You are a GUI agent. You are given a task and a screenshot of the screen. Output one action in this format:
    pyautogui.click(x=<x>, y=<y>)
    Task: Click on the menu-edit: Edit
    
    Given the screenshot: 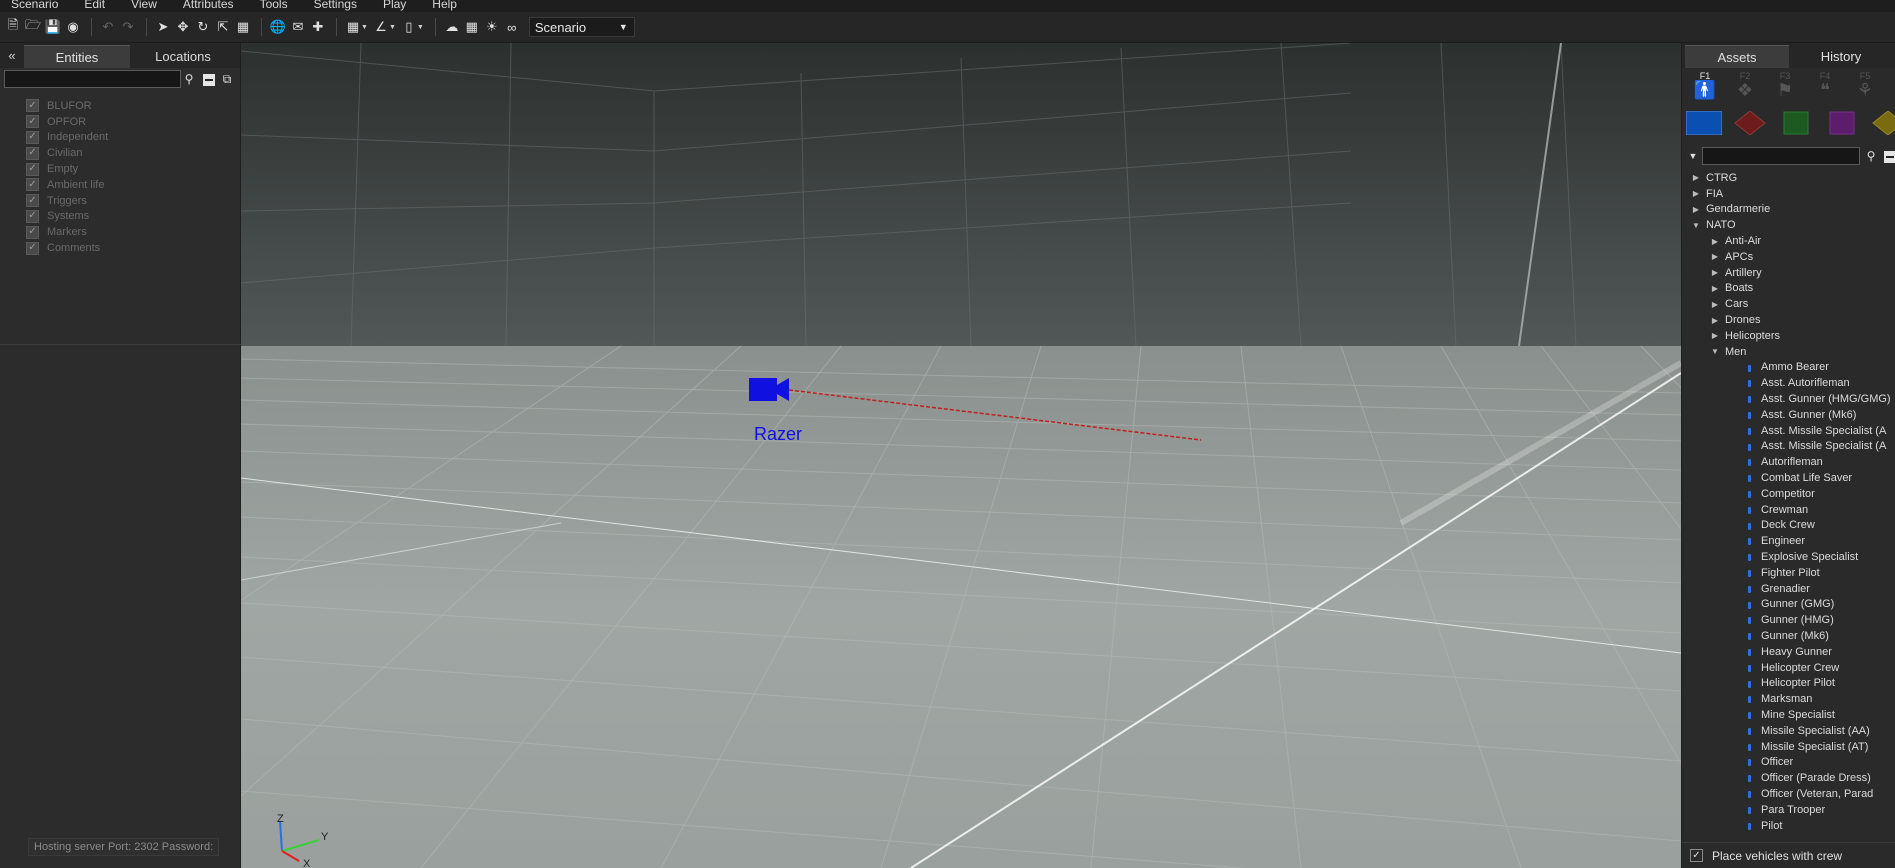 What is the action you would take?
    pyautogui.click(x=94, y=5)
    